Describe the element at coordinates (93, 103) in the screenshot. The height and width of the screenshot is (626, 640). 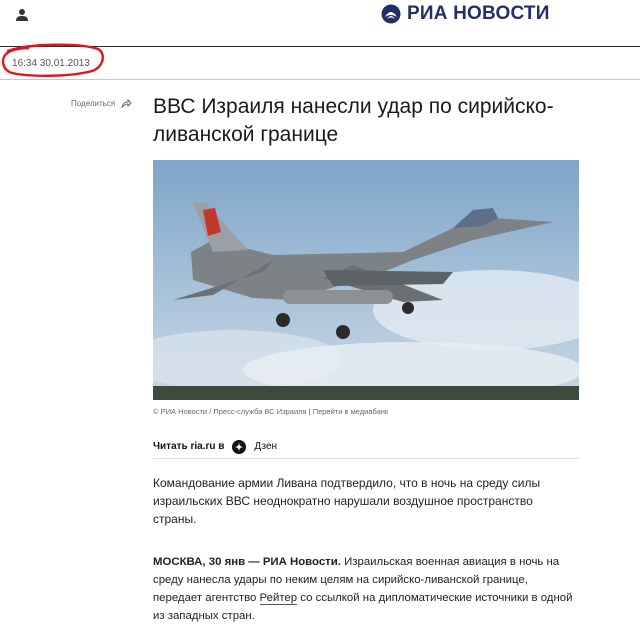
I see `share-label: Поделиться` at that location.